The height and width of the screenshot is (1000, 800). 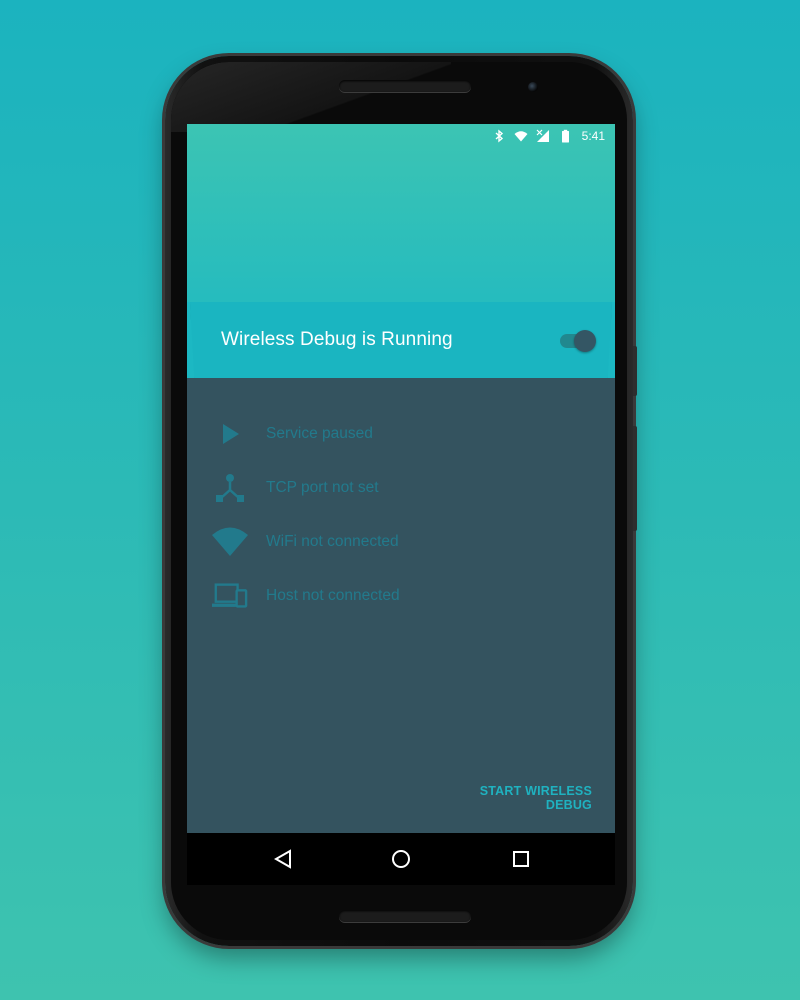 What do you see at coordinates (405, 916) in the screenshot?
I see `bottom-speaker` at bounding box center [405, 916].